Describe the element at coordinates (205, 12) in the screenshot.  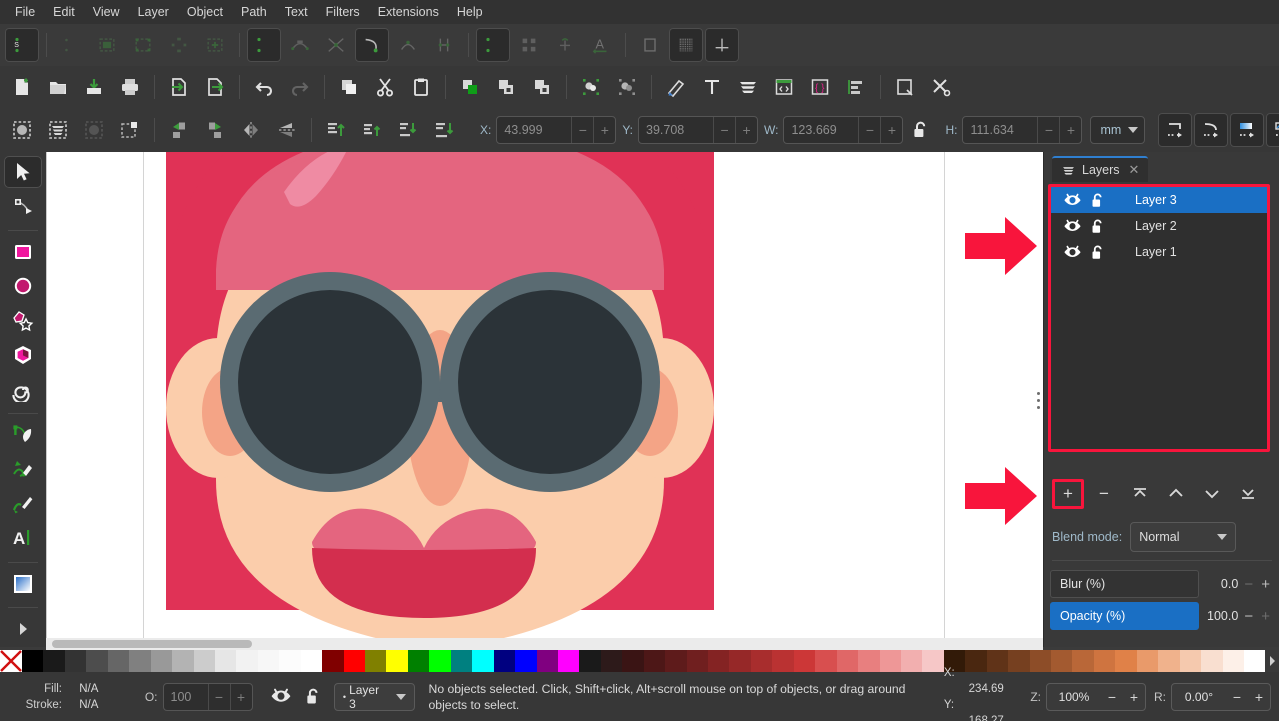
I see `menu-item-object: Object` at that location.